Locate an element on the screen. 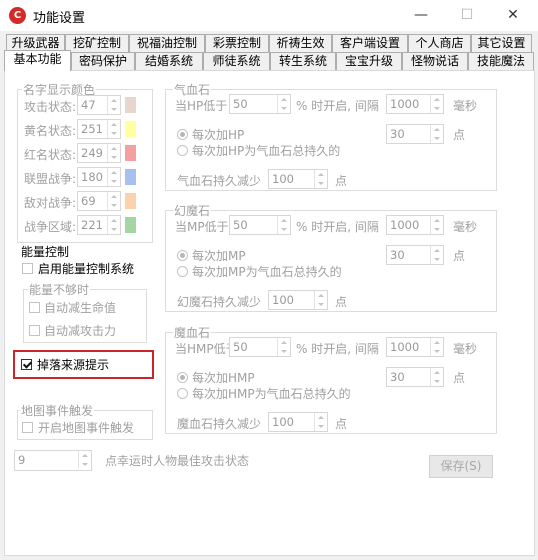  title-bar: C 功能设置 — ☐ ✕ is located at coordinates (269, 15).